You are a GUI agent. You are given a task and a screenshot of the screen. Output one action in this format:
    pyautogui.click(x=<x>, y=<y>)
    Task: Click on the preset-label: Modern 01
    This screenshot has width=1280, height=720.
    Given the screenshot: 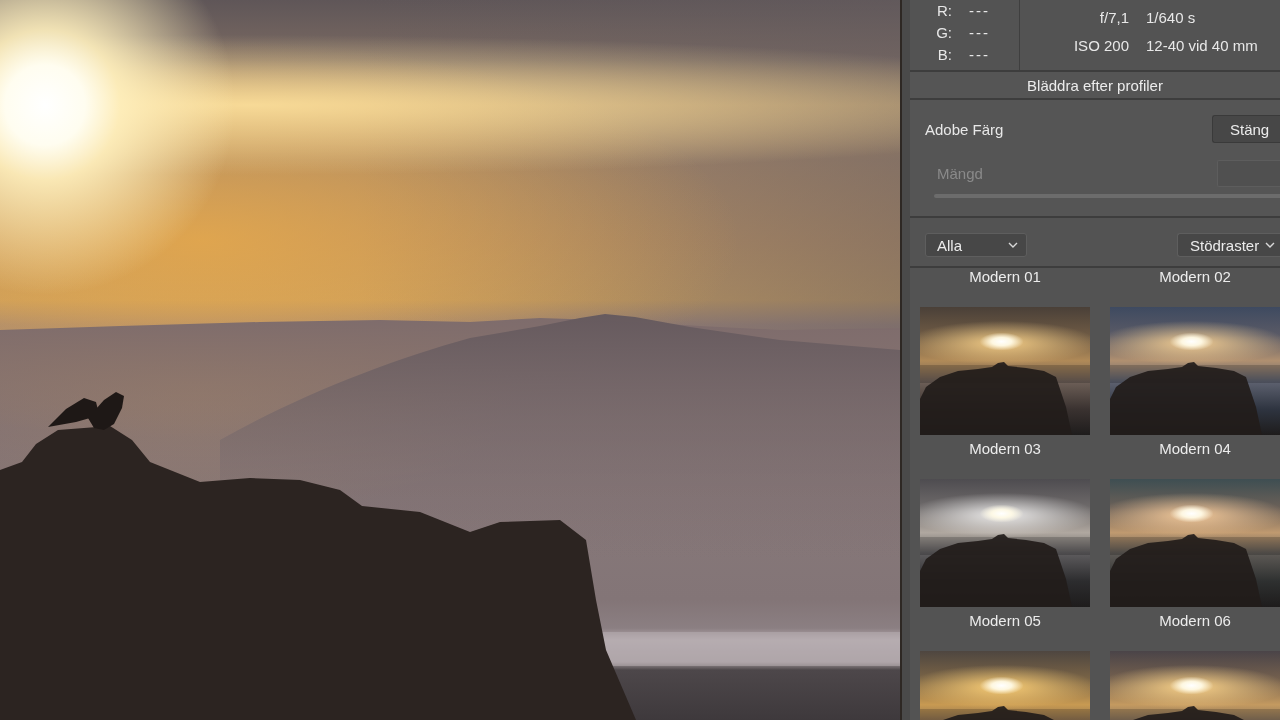 What is the action you would take?
    pyautogui.click(x=1005, y=277)
    